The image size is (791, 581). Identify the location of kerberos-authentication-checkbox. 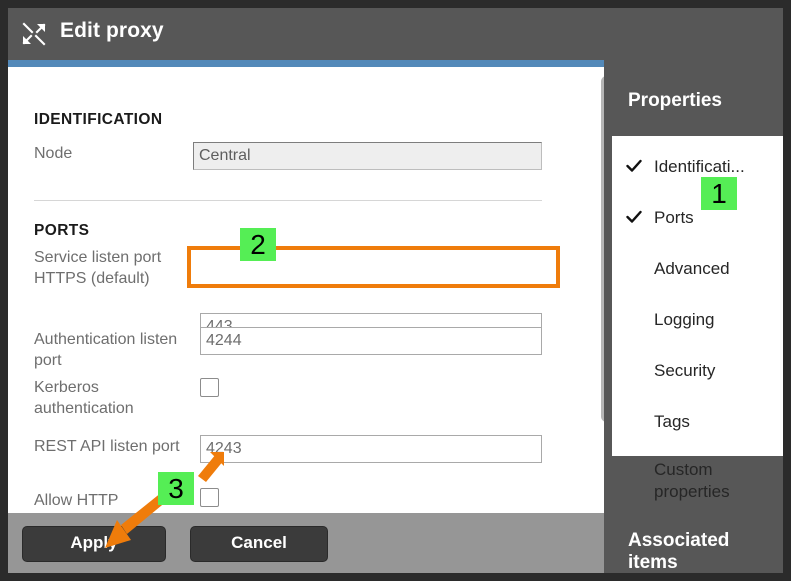
(209, 387).